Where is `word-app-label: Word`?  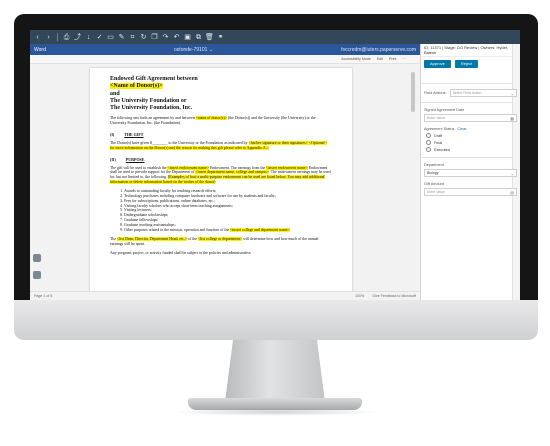
word-app-label: Word is located at coordinates (40, 50).